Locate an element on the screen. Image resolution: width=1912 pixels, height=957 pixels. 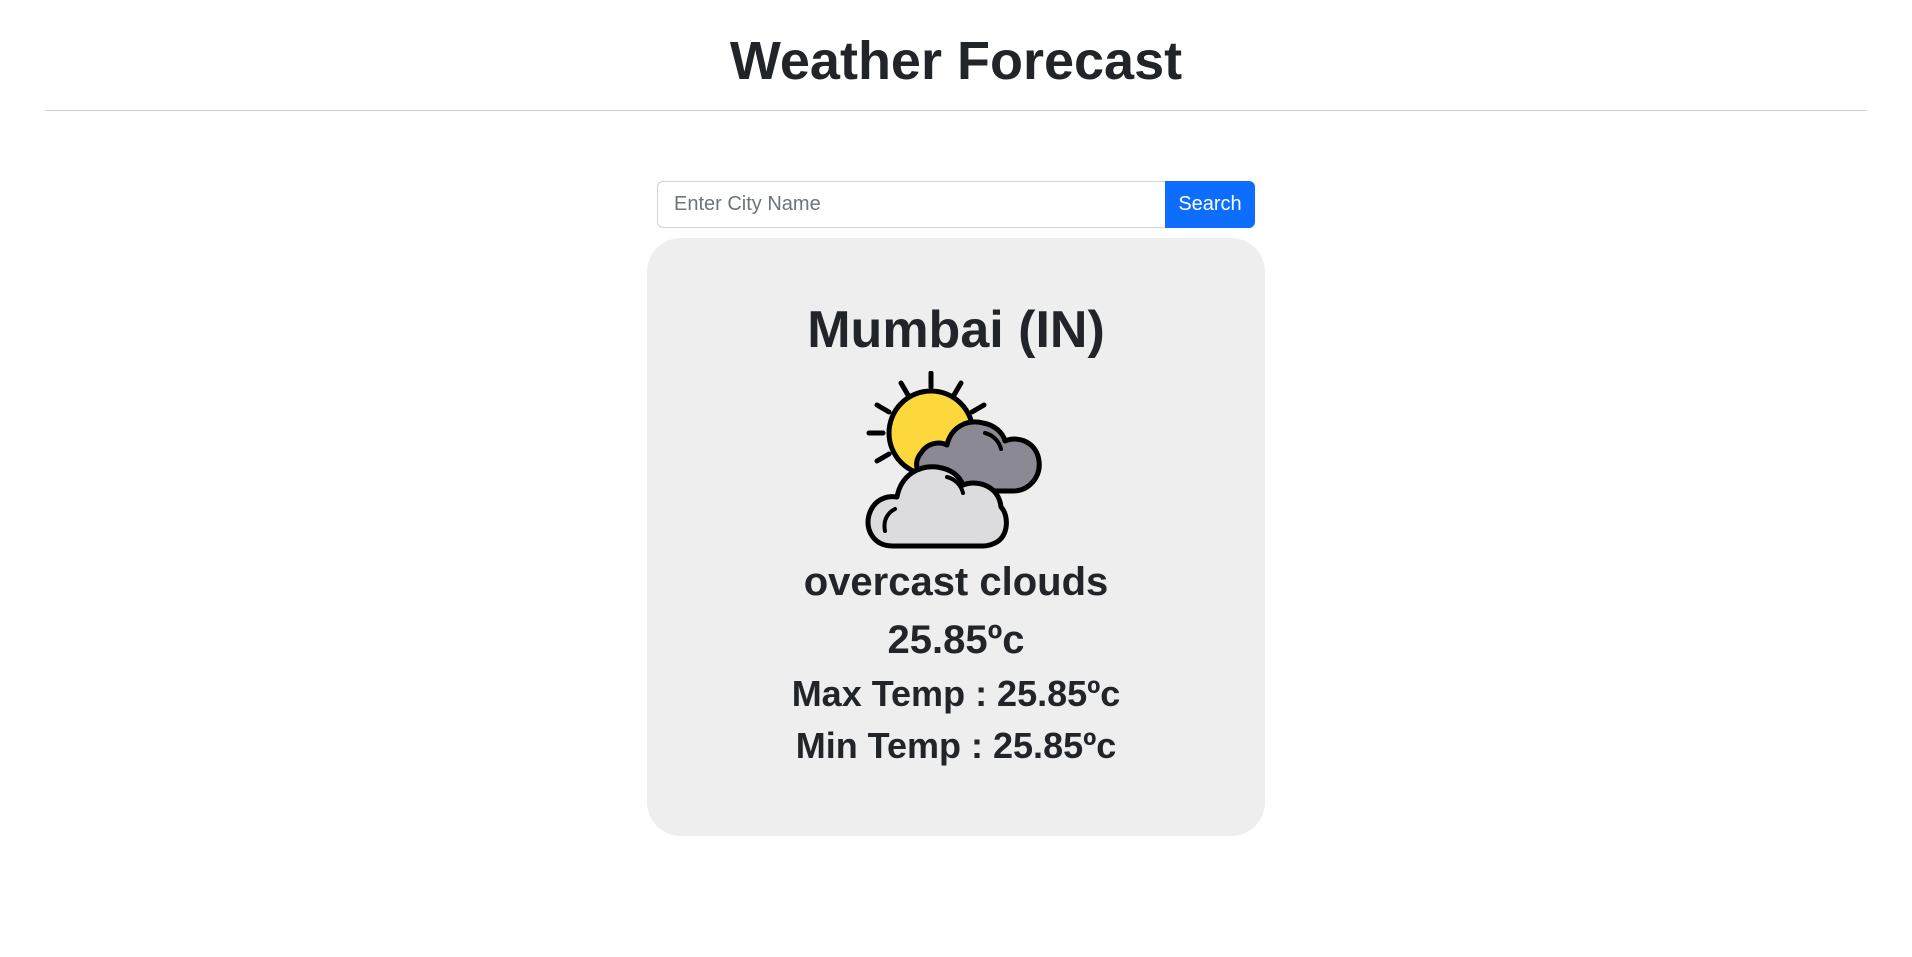
min-temperature: Min Temp : 25.85ºc is located at coordinates (956, 745).